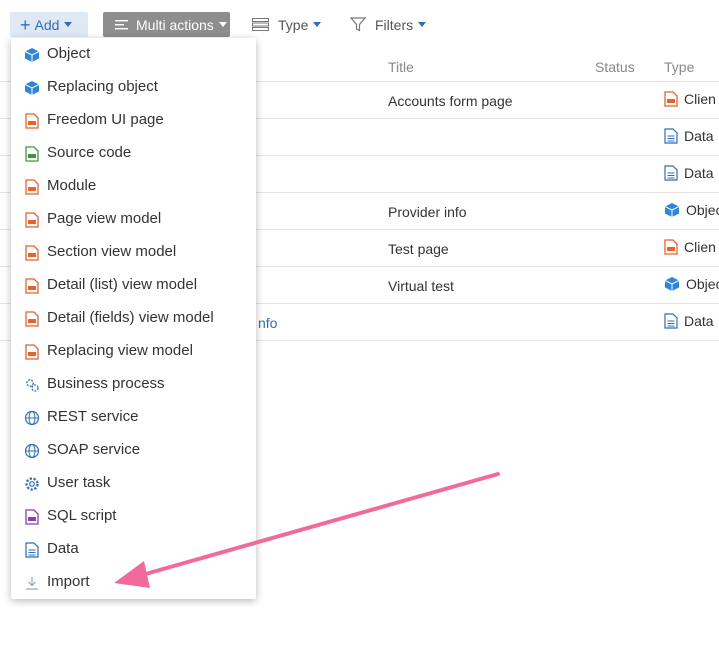 This screenshot has width=719, height=652. What do you see at coordinates (421, 286) in the screenshot?
I see `row-title: Virtual test` at bounding box center [421, 286].